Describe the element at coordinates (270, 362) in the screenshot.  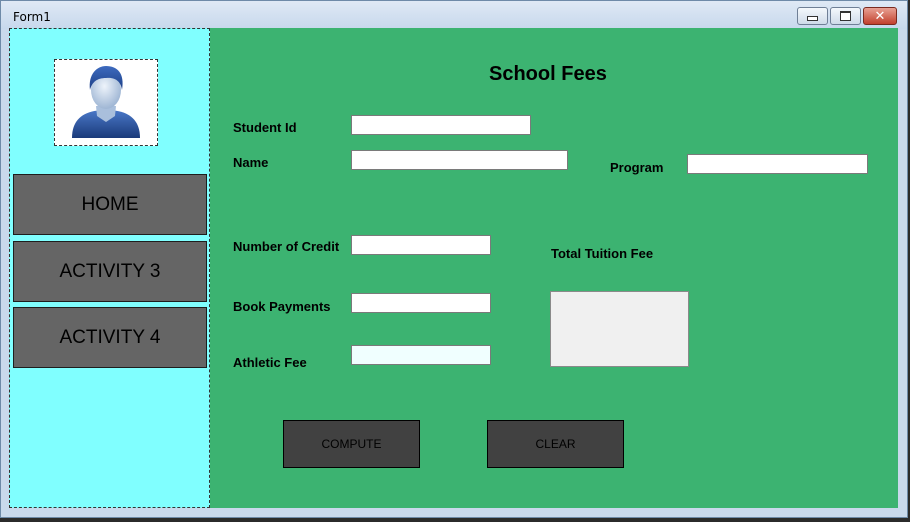
I see `athletic-fee-label: Athletic Fee` at that location.